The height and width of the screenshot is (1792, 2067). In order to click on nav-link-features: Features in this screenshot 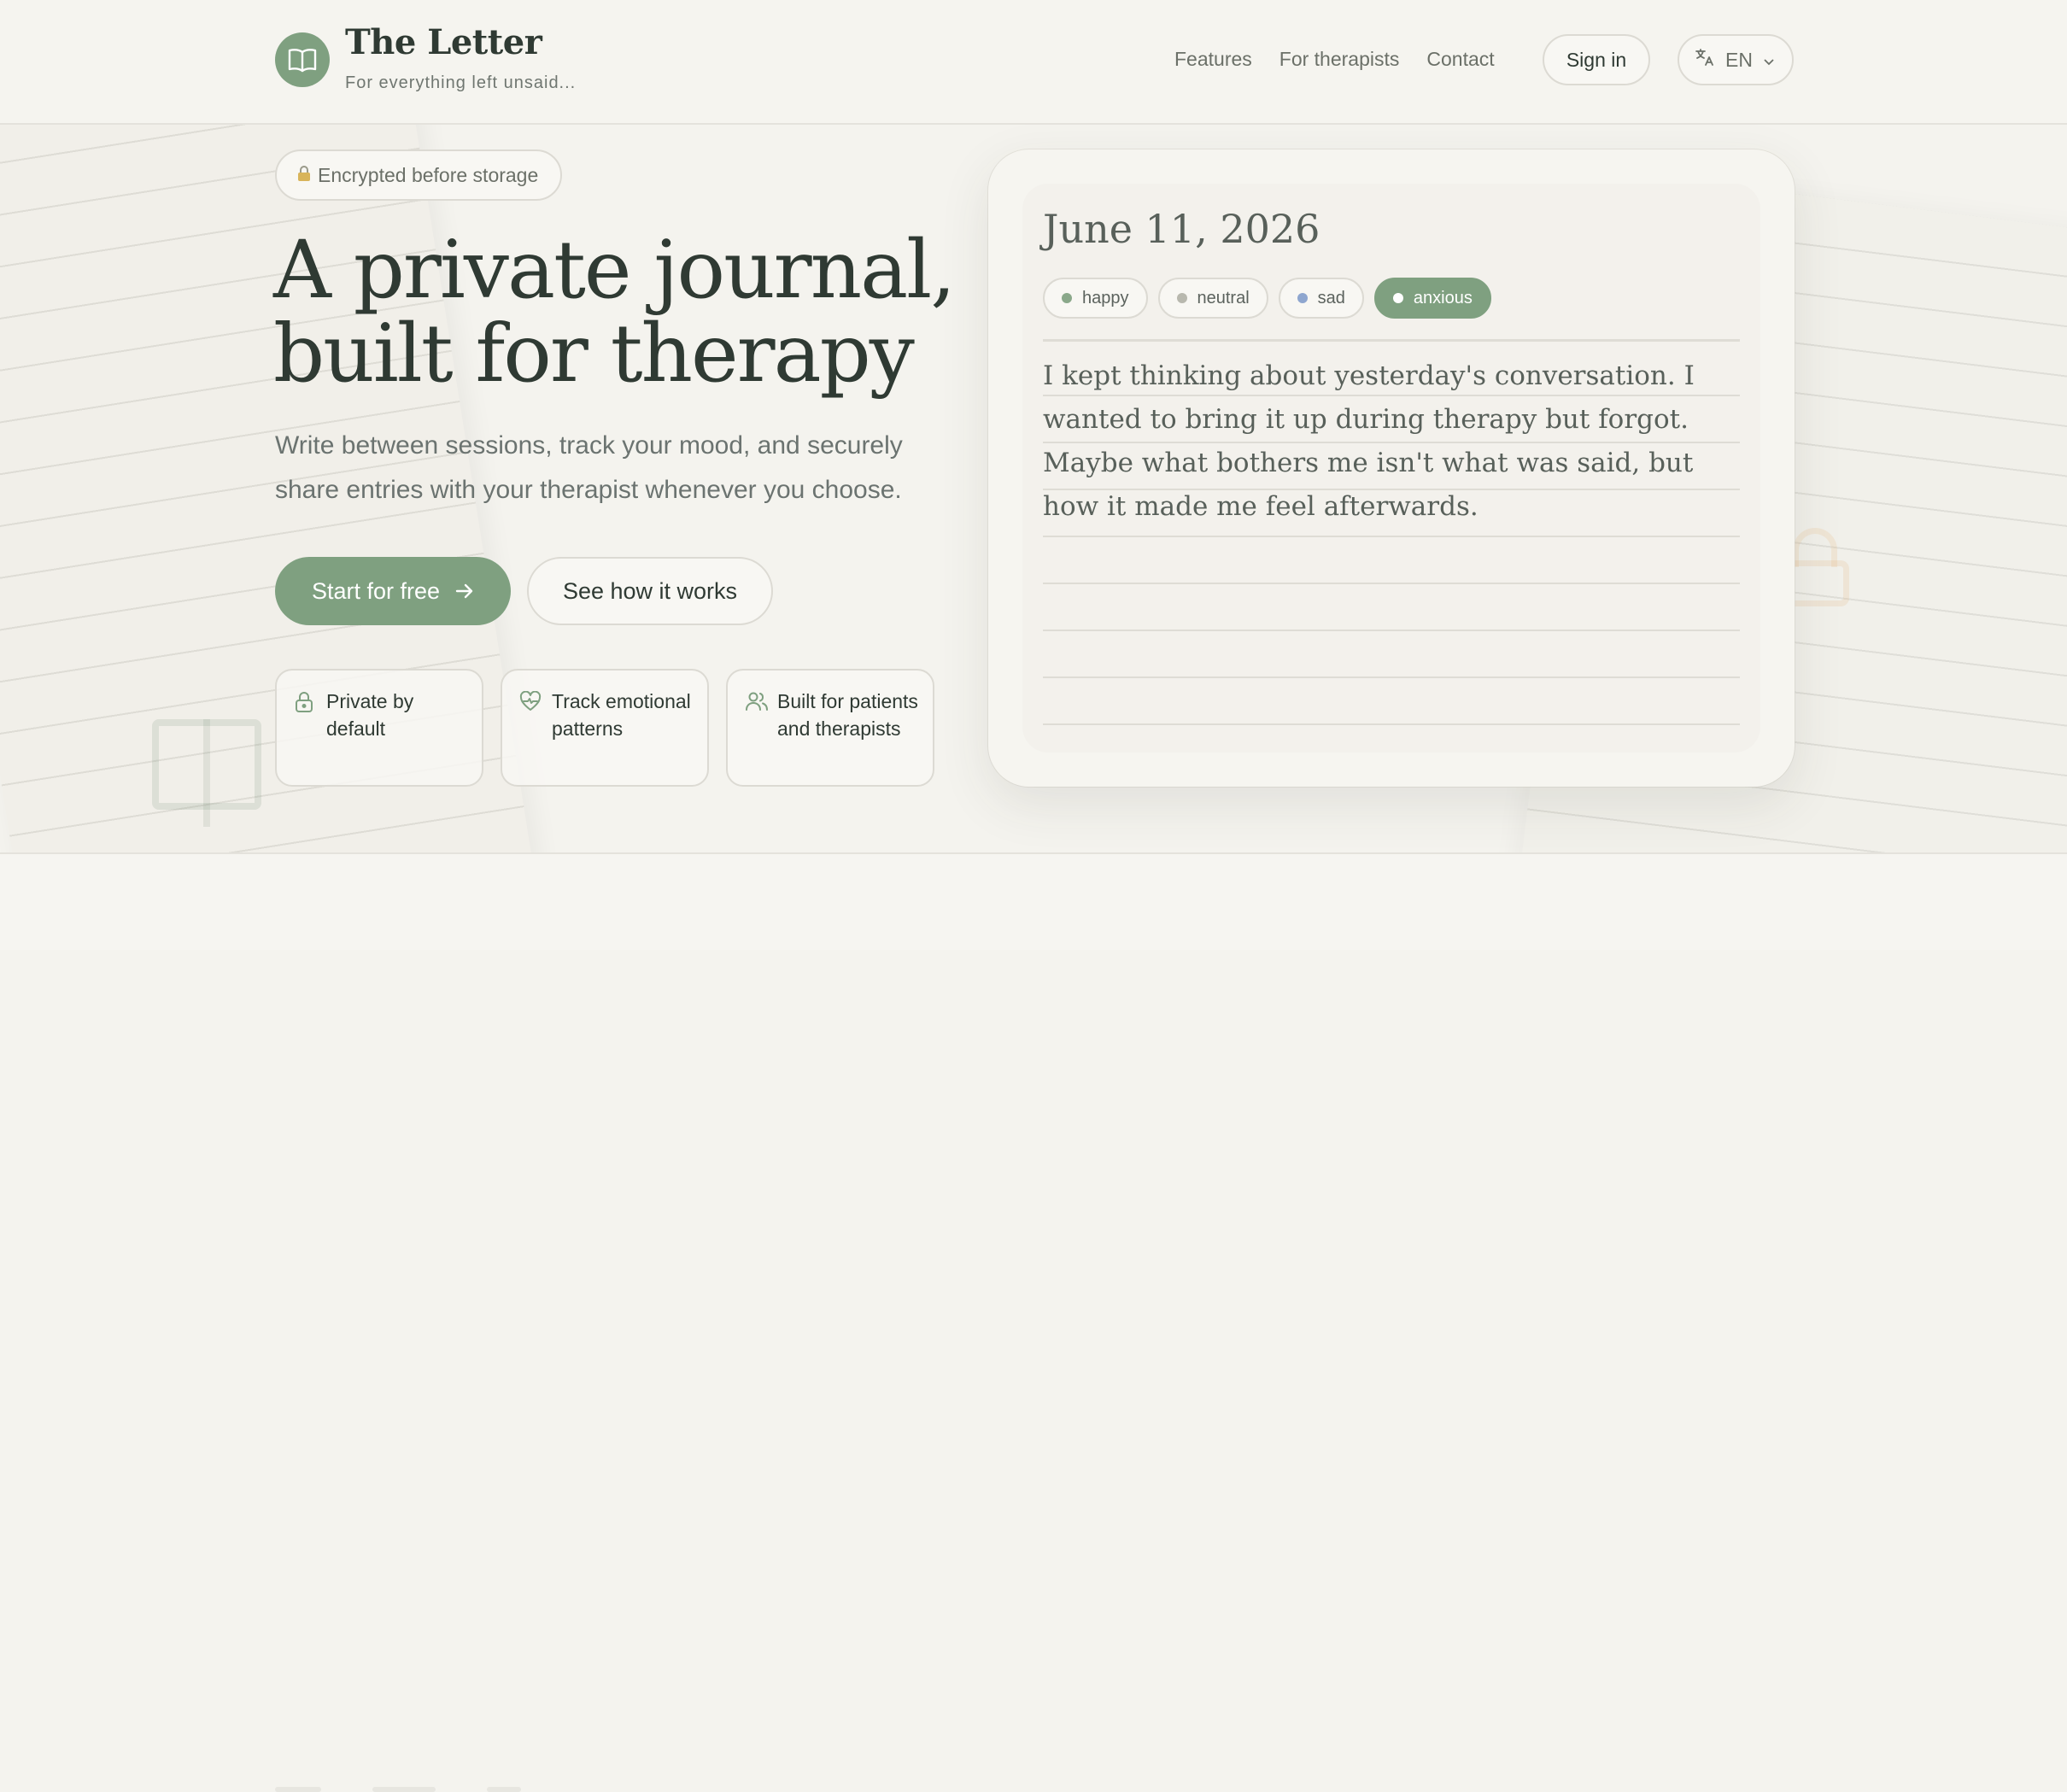, I will do `click(1213, 59)`.